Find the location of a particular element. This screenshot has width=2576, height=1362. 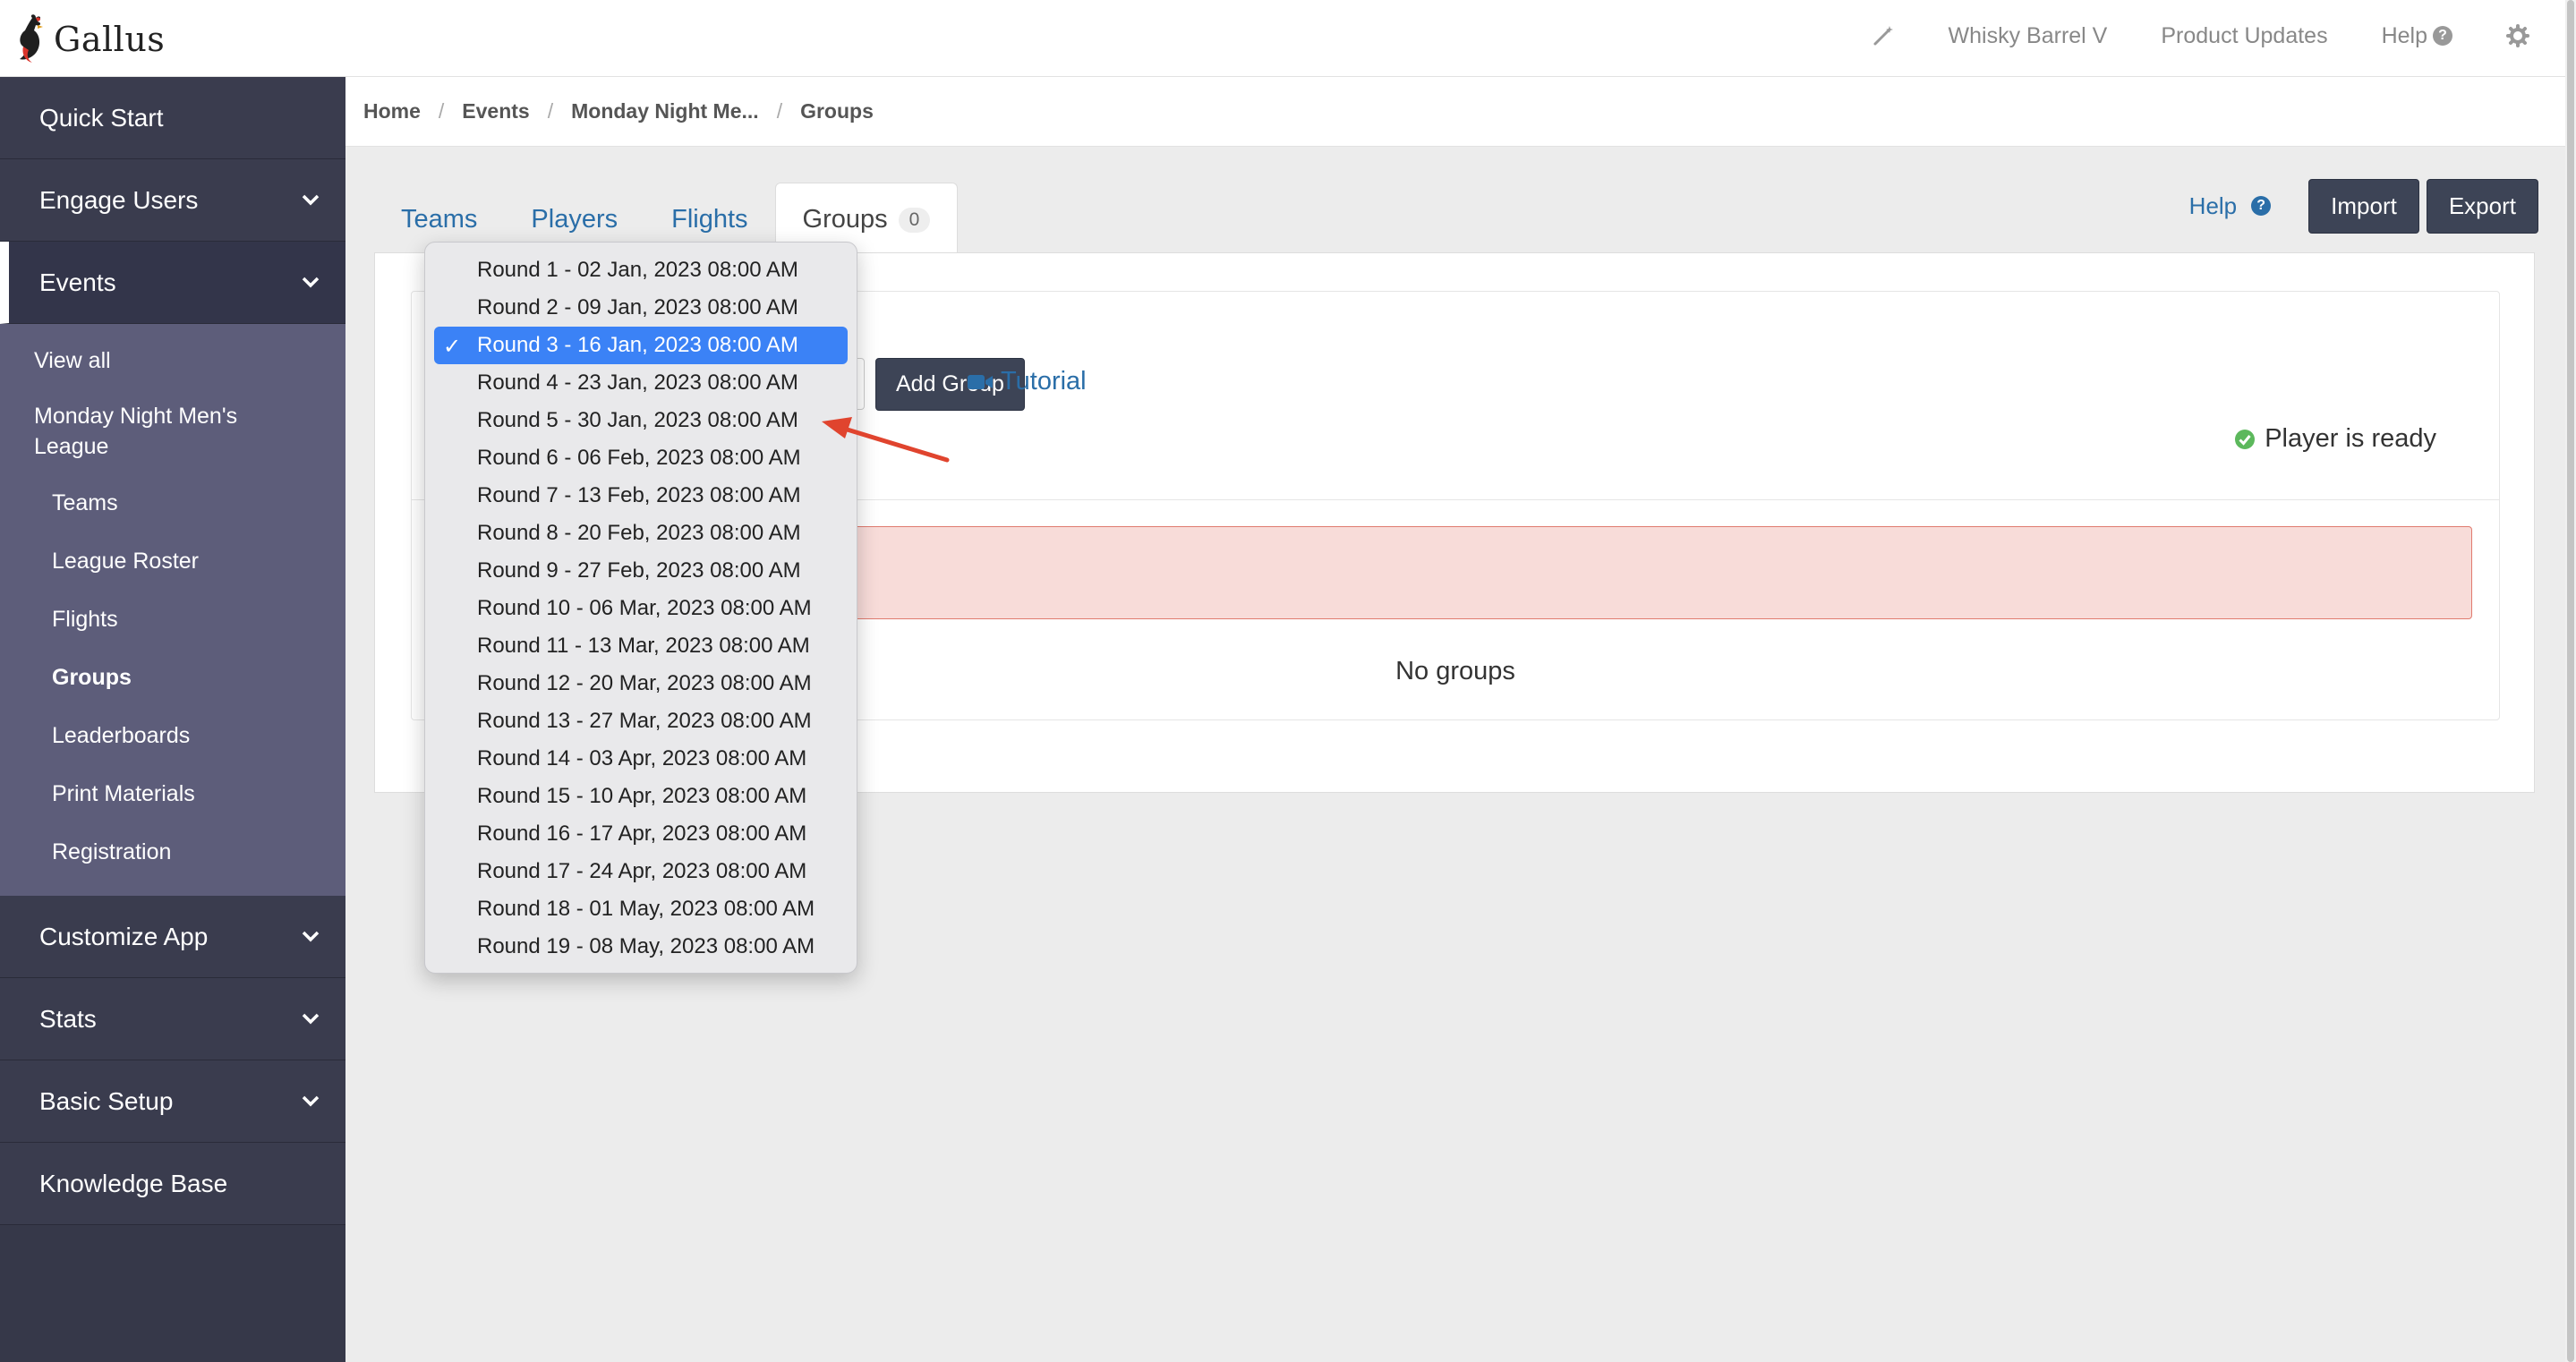

round-option: Round 14 - 03 Apr, 2023 08:00 AM is located at coordinates (641, 759).